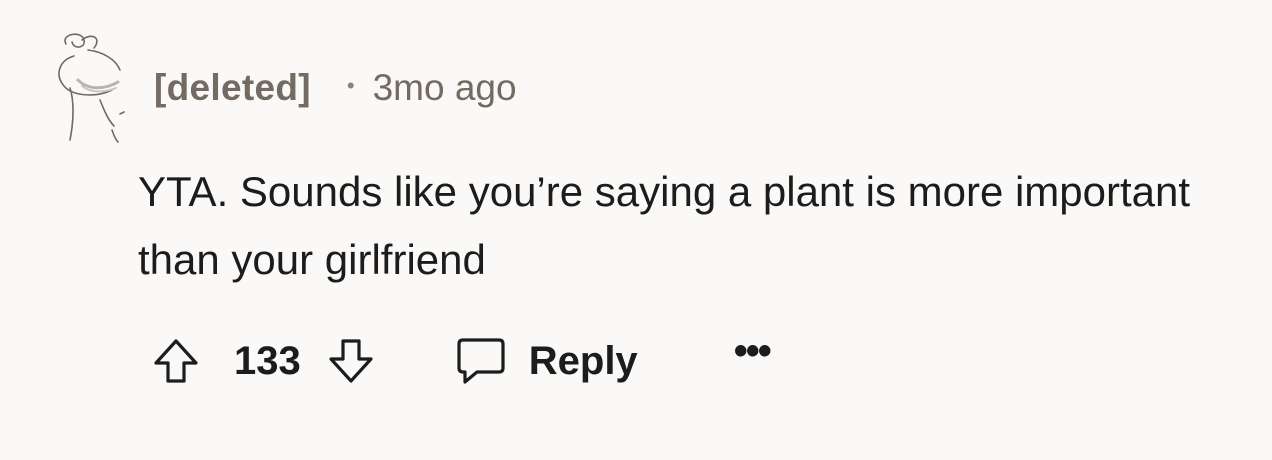 The image size is (1272, 460). What do you see at coordinates (583, 360) in the screenshot?
I see `reply-label: Reply` at bounding box center [583, 360].